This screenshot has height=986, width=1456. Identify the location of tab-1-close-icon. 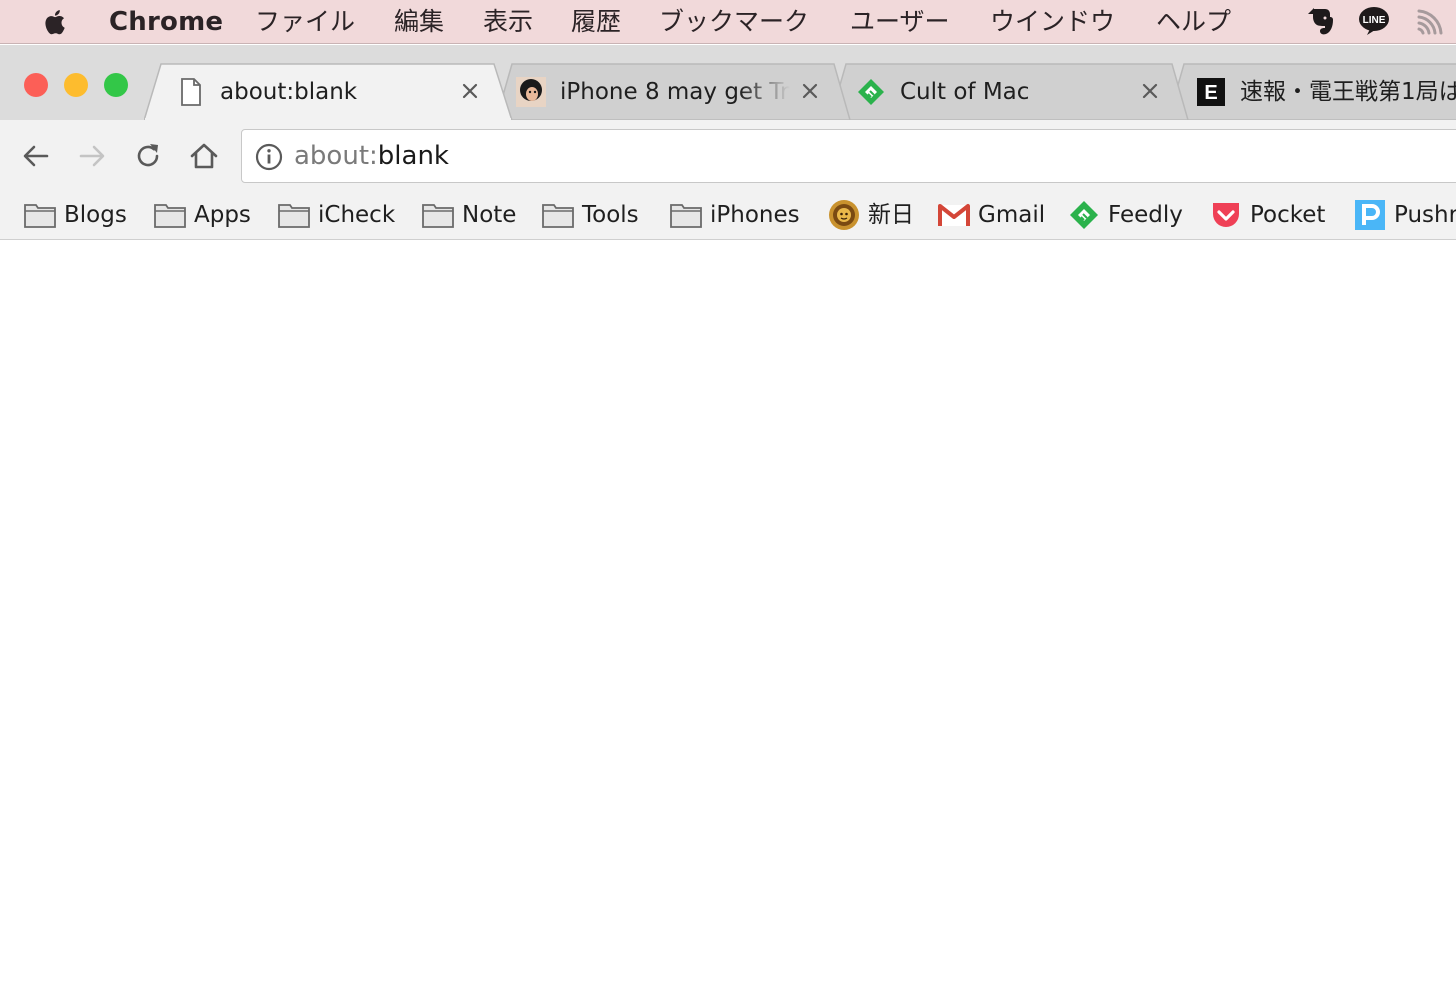
(470, 91).